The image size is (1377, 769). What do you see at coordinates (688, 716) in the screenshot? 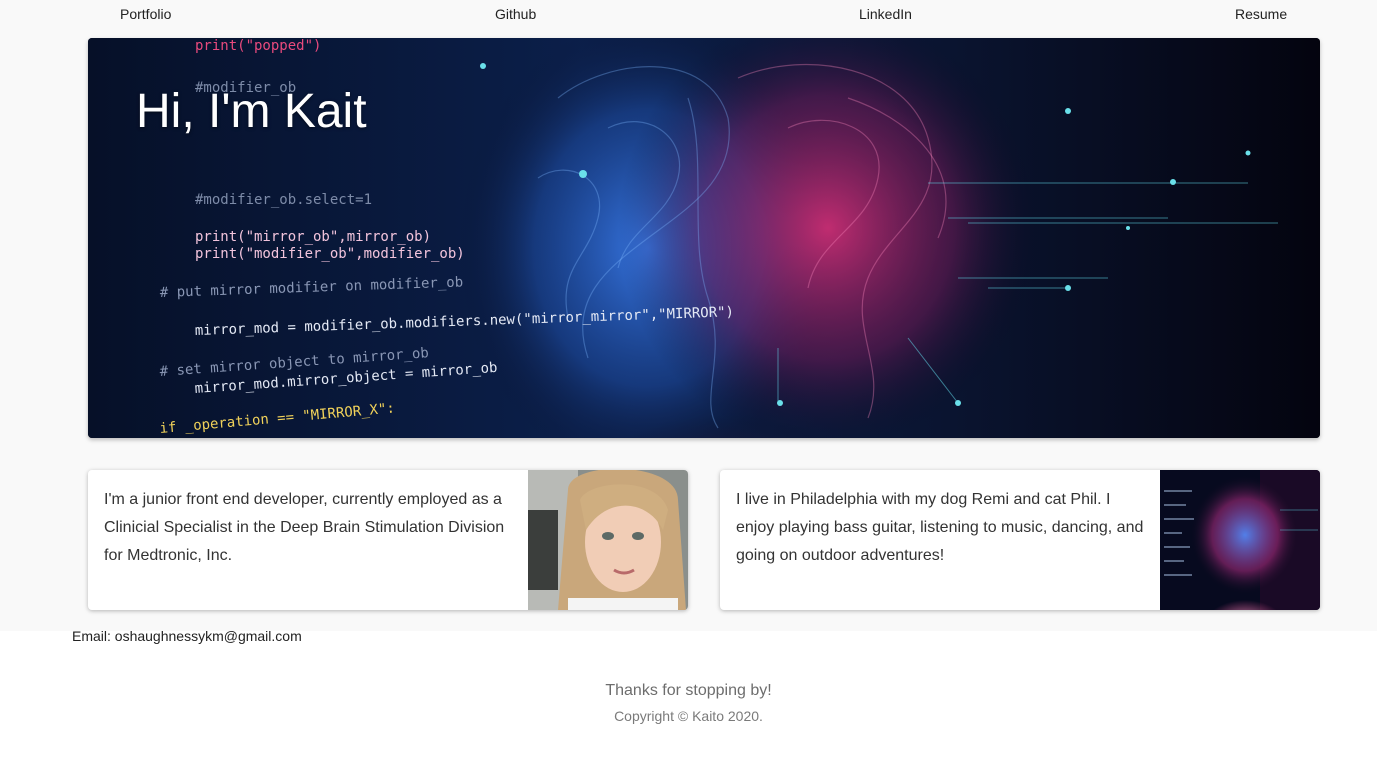
I see `footer-copyright: Copyright © Kaito 2020.` at bounding box center [688, 716].